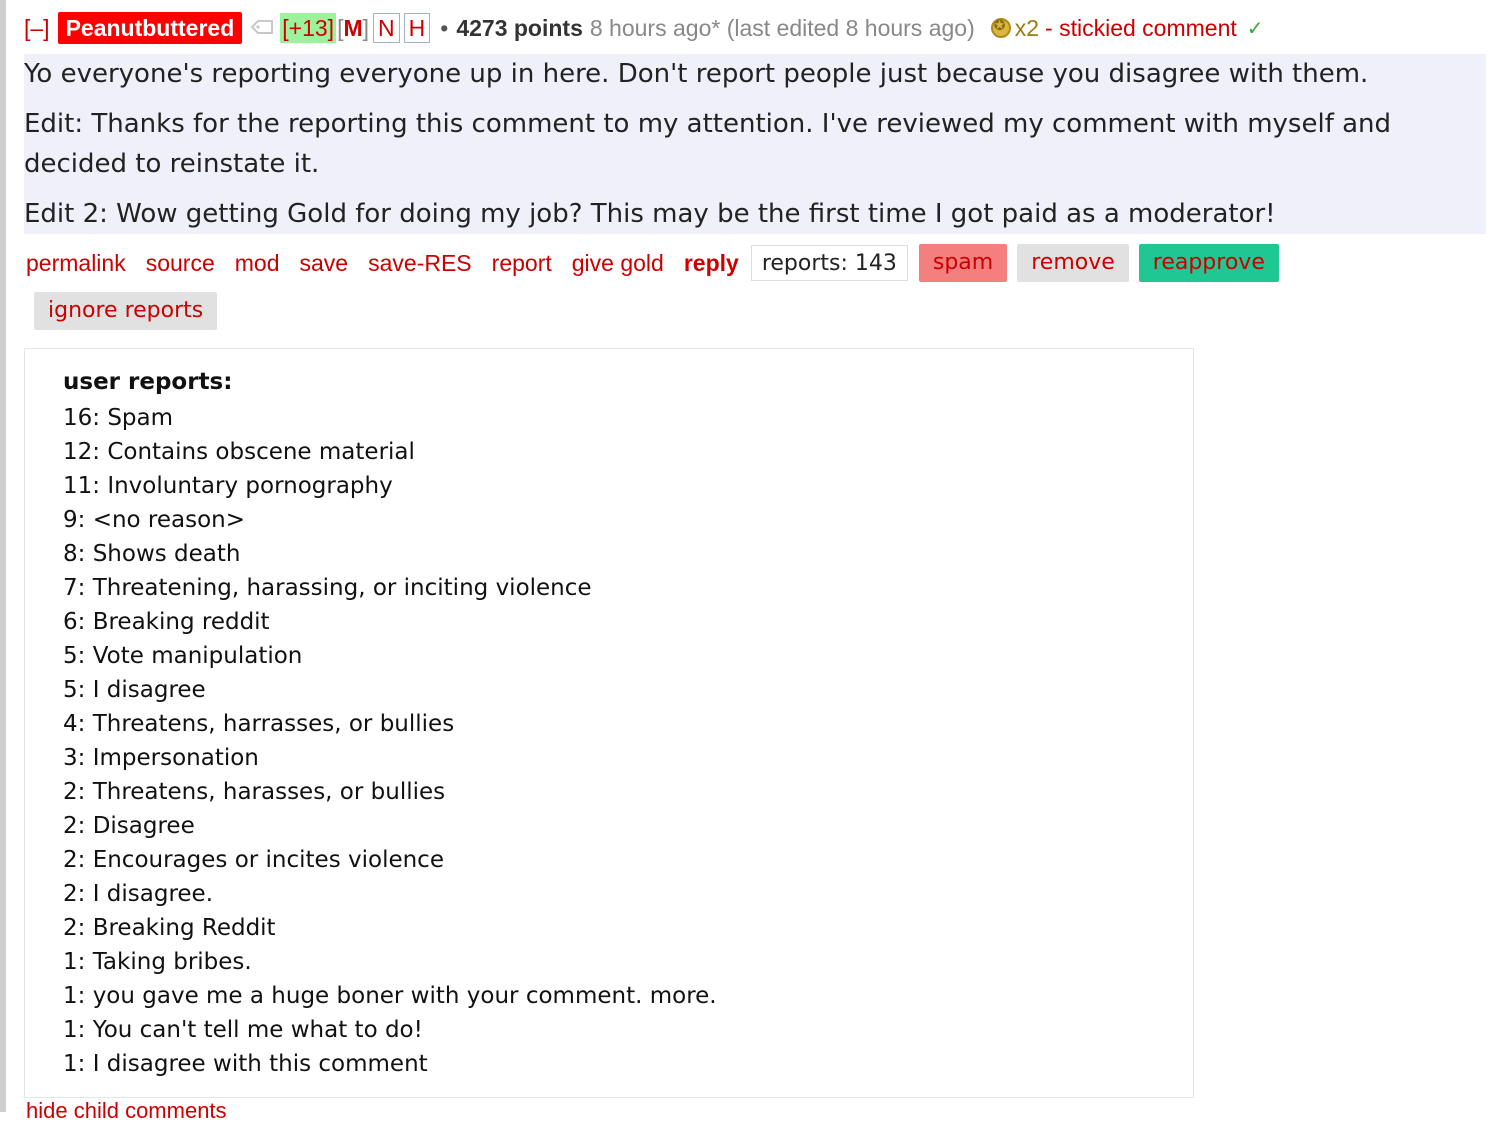  Describe the element at coordinates (3, 556) in the screenshot. I see `thread-depth-bar` at that location.